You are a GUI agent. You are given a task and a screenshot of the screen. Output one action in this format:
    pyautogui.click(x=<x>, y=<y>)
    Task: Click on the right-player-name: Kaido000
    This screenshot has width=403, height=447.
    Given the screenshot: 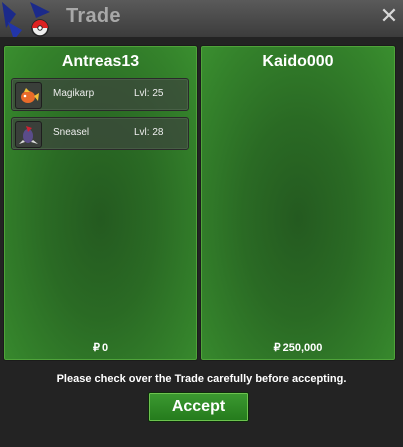 What is the action you would take?
    pyautogui.click(x=298, y=61)
    